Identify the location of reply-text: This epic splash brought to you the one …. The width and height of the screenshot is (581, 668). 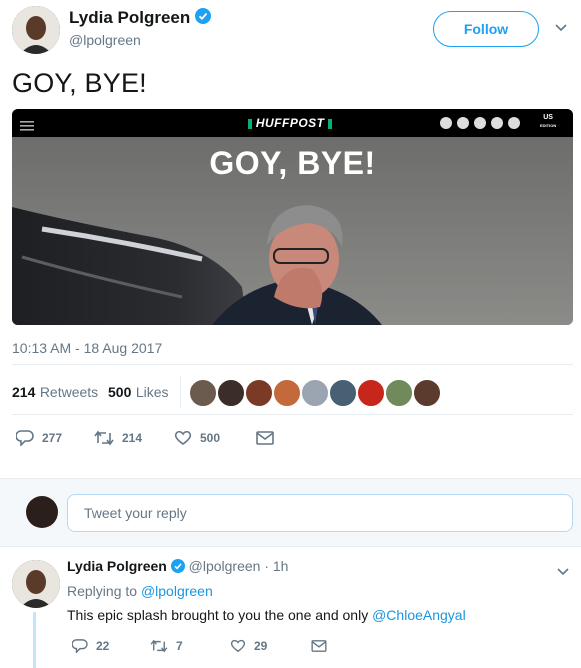
(266, 615).